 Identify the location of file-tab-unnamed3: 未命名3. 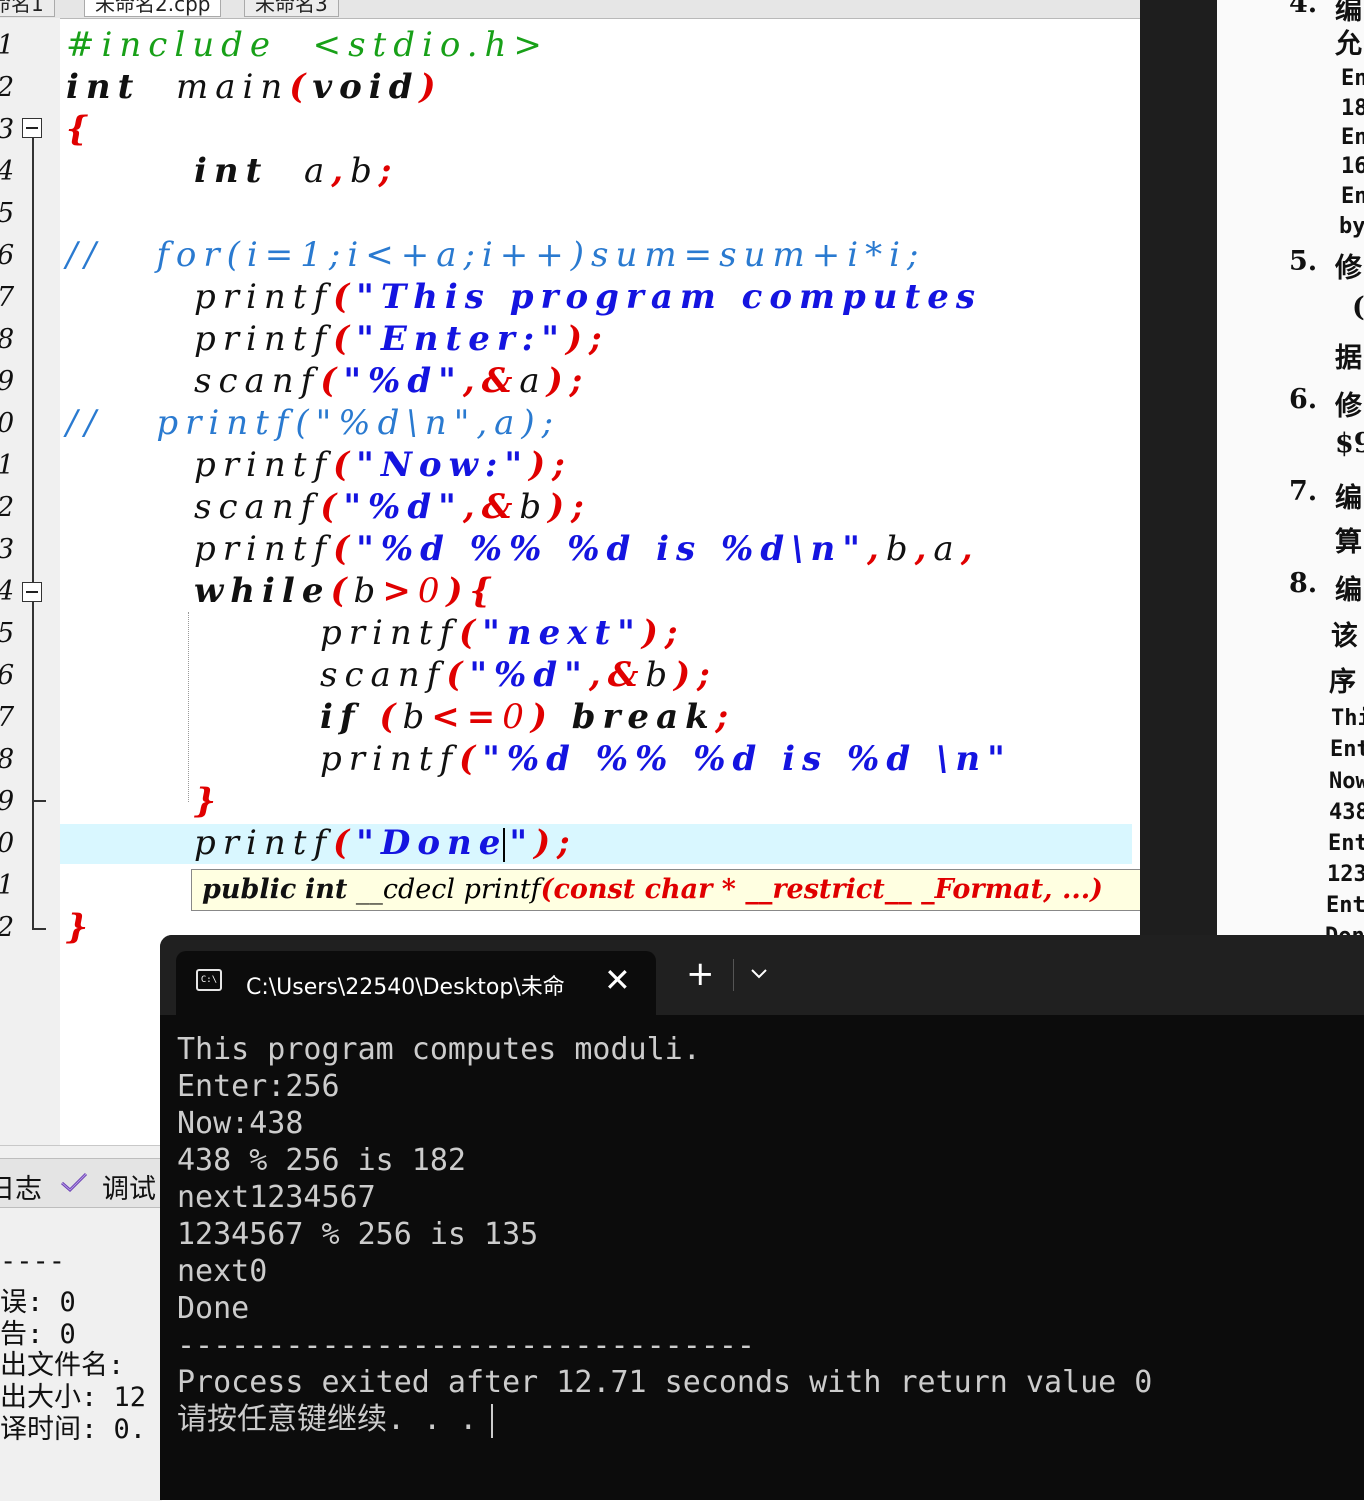
(291, 8).